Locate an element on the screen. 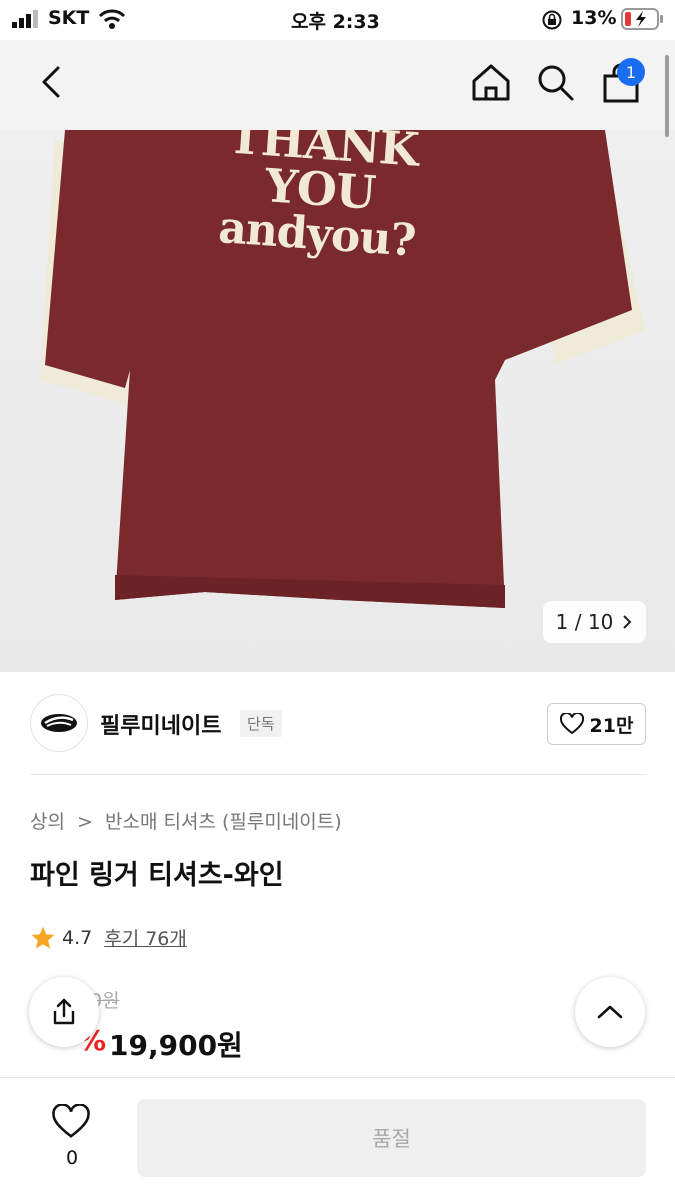  search-icon is located at coordinates (555, 82).